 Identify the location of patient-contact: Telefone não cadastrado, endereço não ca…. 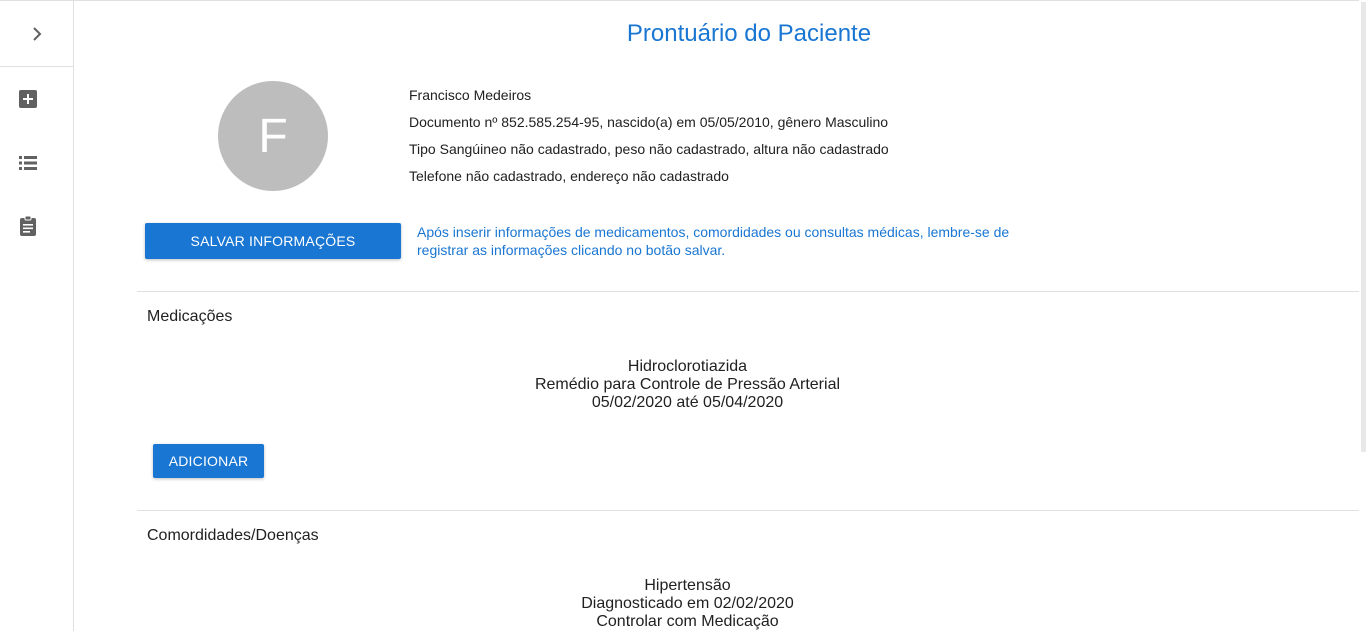
(569, 176).